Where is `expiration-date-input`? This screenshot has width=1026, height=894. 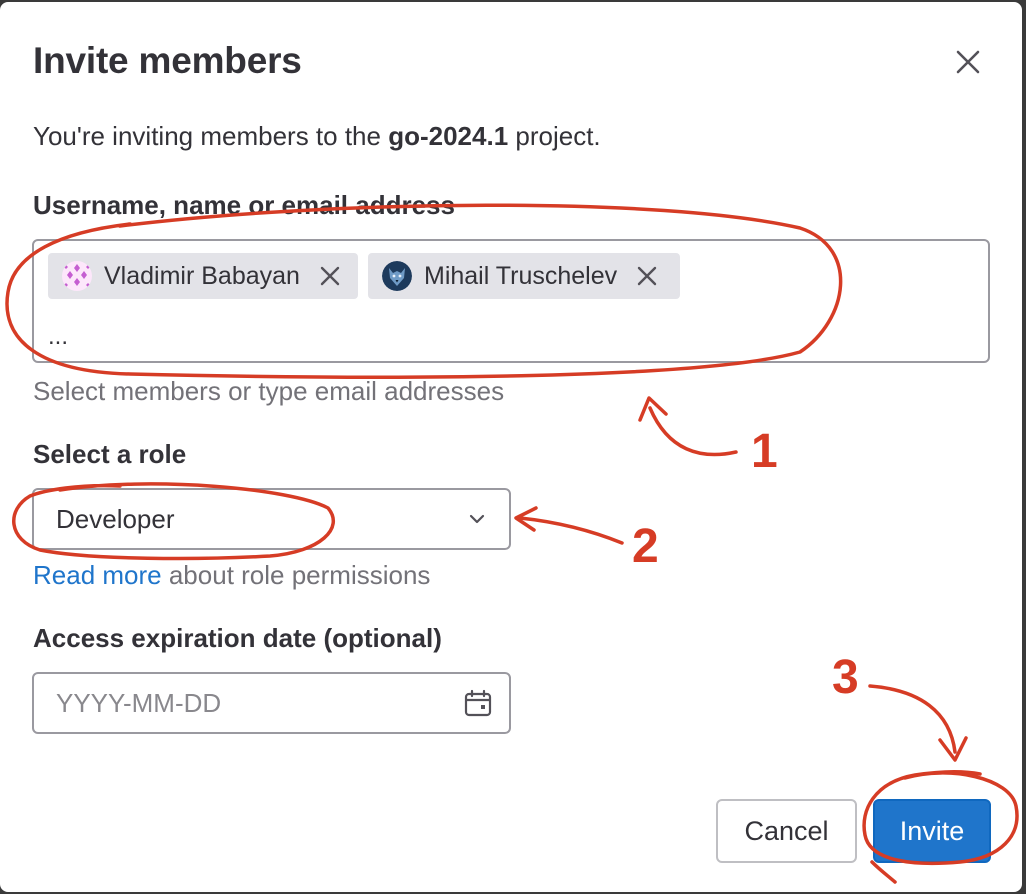
expiration-date-input is located at coordinates (246, 703).